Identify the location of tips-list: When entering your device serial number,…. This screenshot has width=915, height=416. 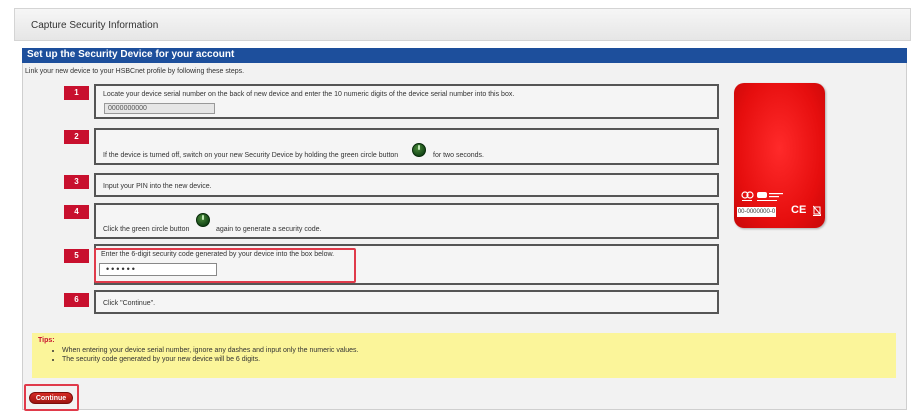
(199, 355).